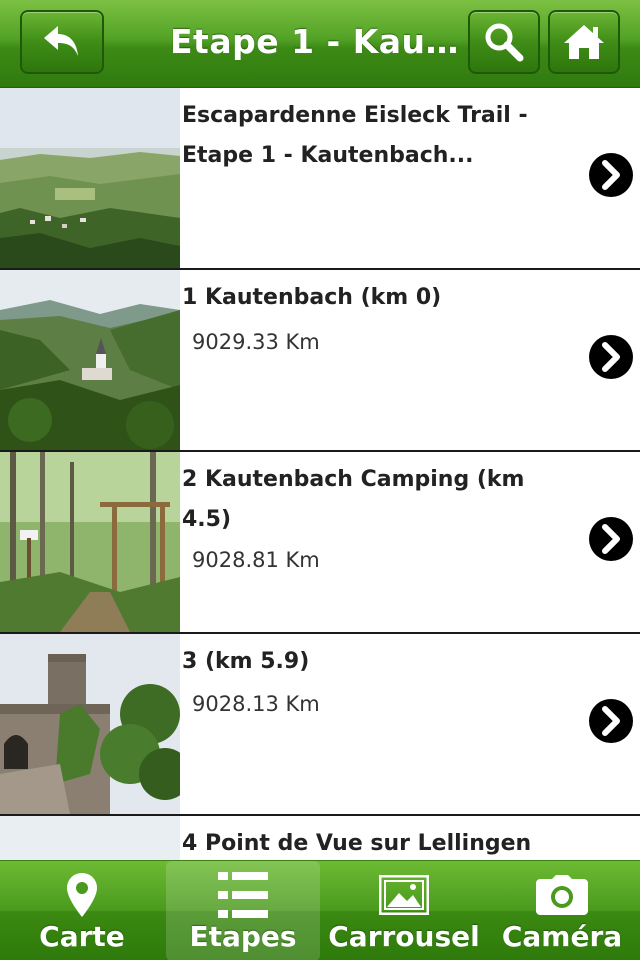 The width and height of the screenshot is (640, 960). I want to click on list-item-distance: 9029.33 Km, so click(256, 342).